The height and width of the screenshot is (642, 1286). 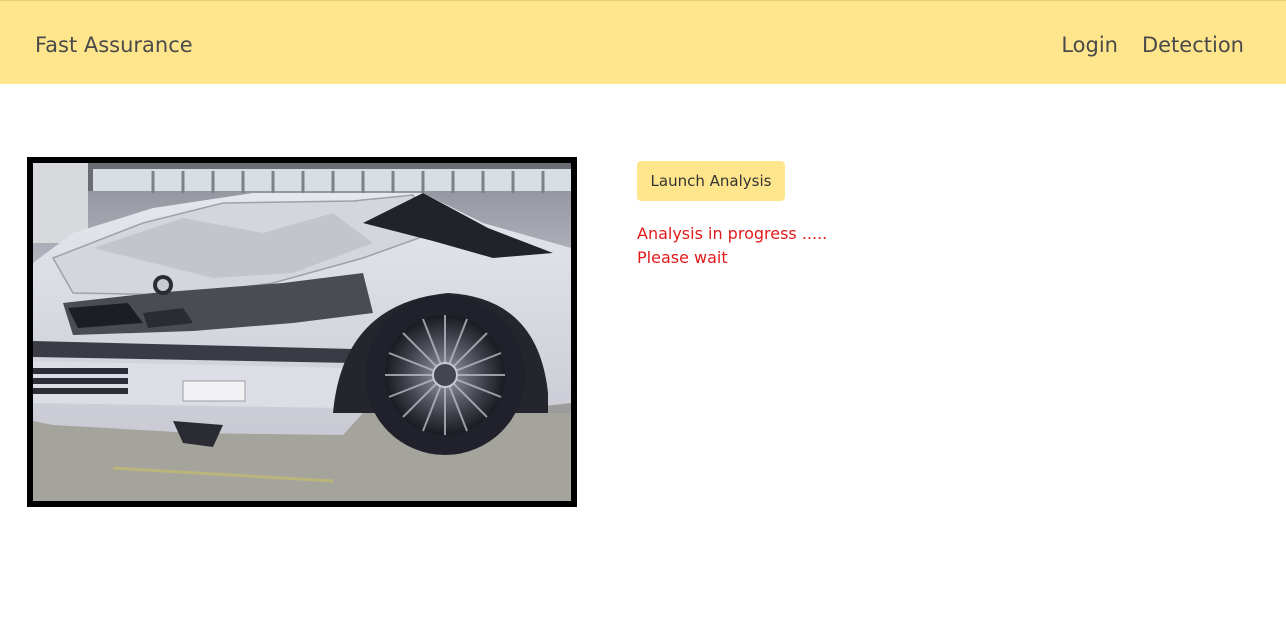 What do you see at coordinates (732, 246) in the screenshot?
I see `analysis-status: Analysis in progress ..... Please wait` at bounding box center [732, 246].